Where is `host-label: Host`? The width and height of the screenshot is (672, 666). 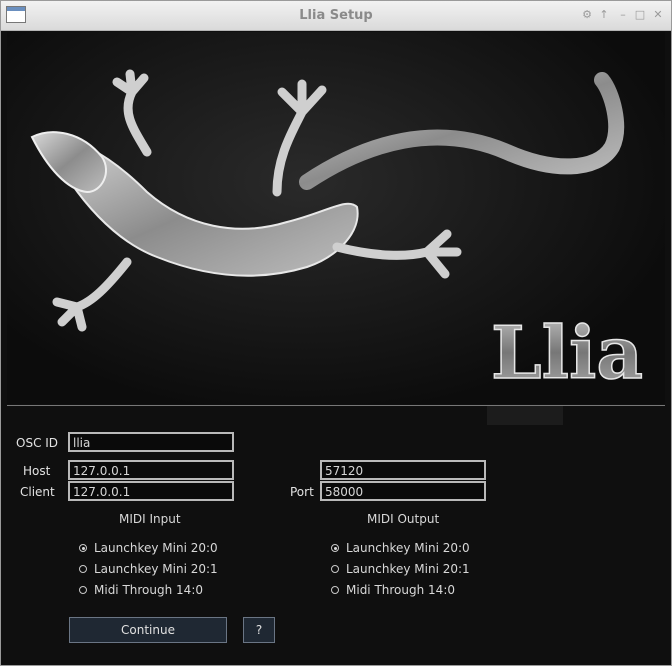 host-label: Host is located at coordinates (37, 471).